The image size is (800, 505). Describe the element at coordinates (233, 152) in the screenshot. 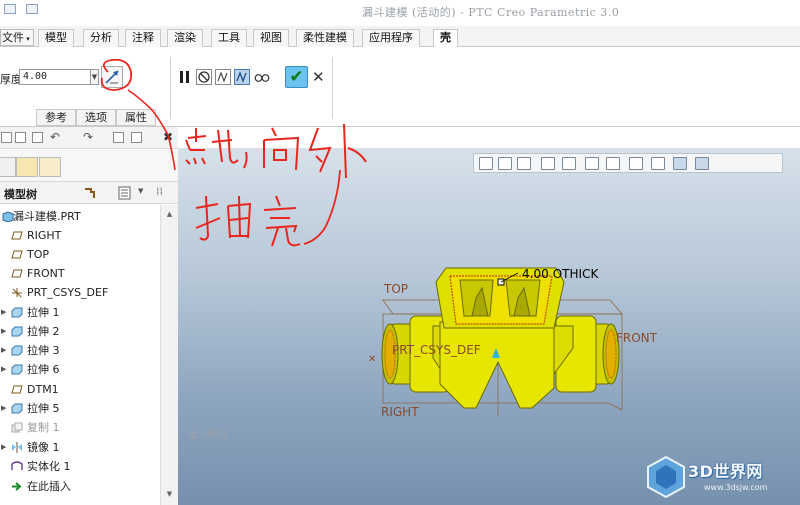

I see `handwritten-annotation` at that location.